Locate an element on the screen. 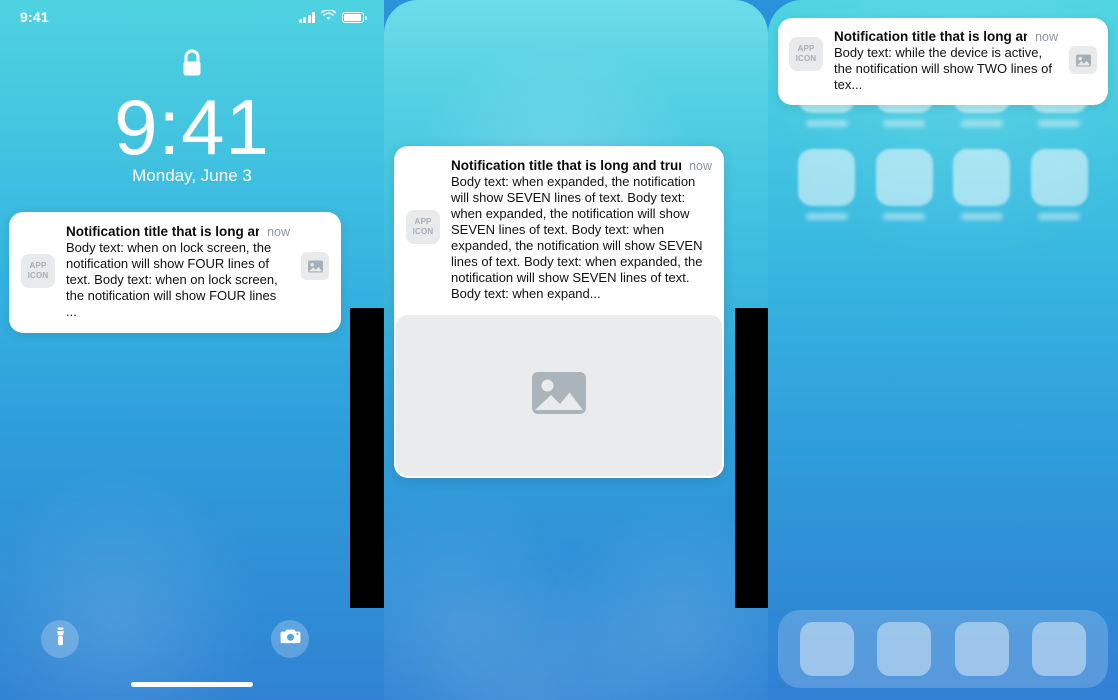  flashlight-button is located at coordinates (60, 639).